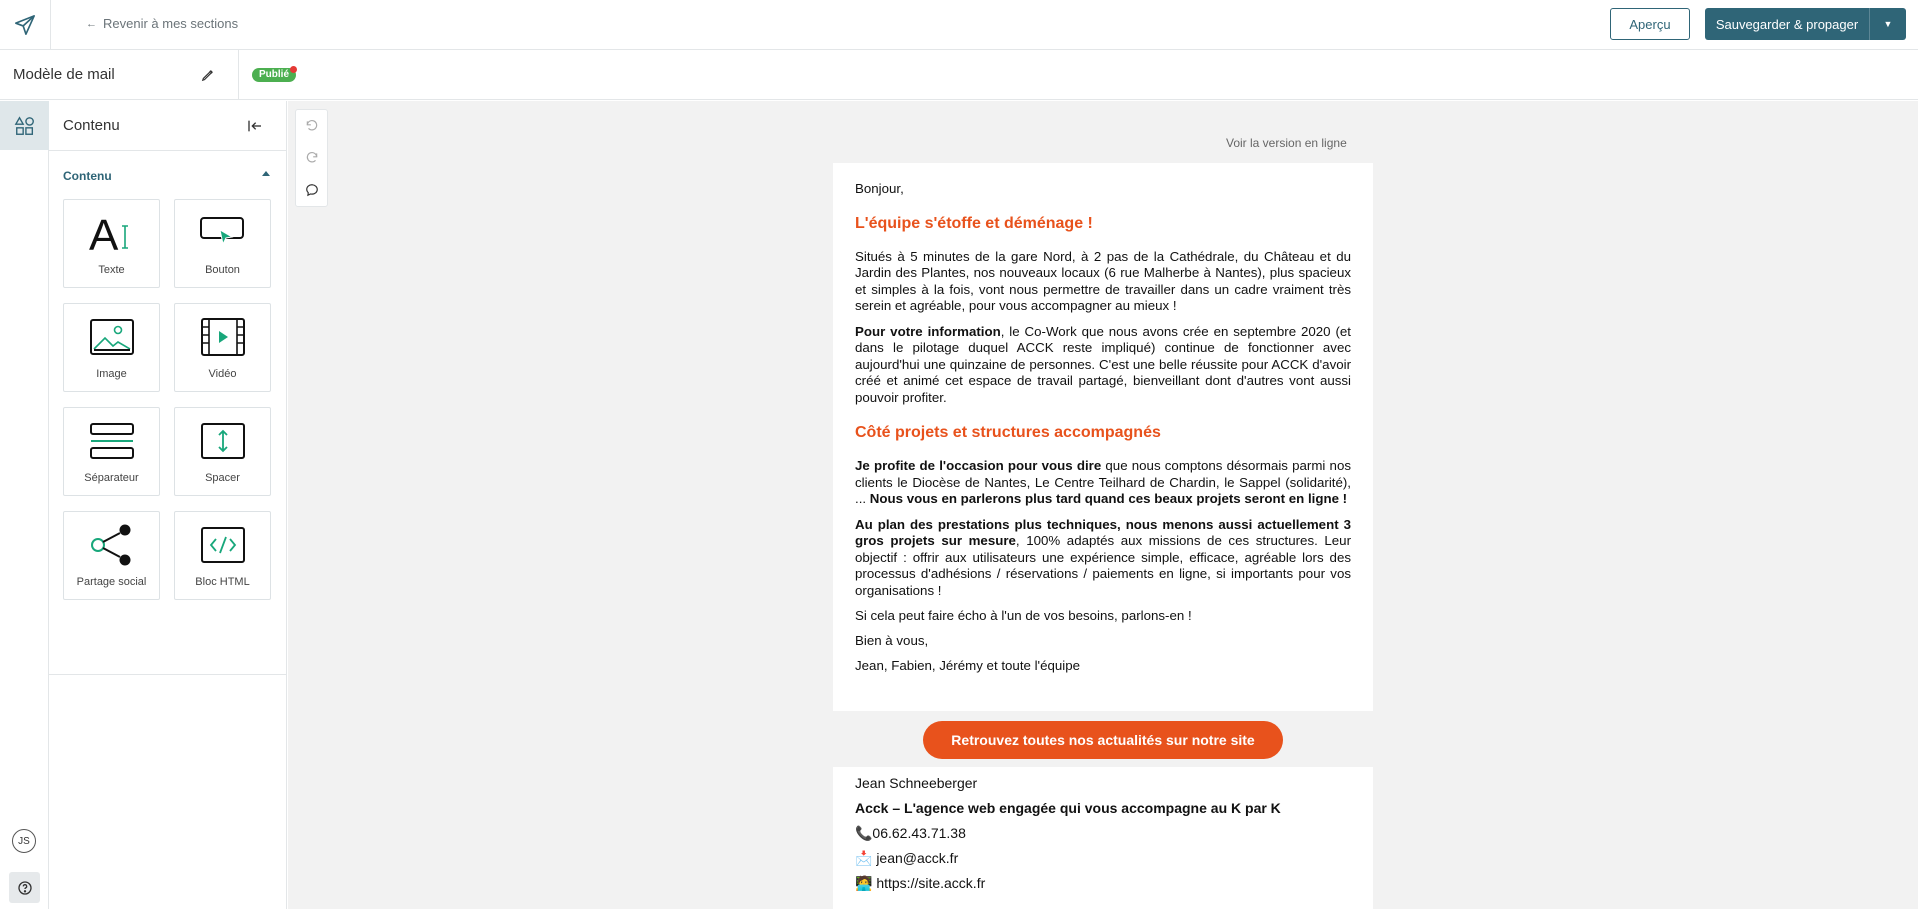 Image resolution: width=1918 pixels, height=909 pixels. I want to click on caret-up-icon, so click(266, 173).